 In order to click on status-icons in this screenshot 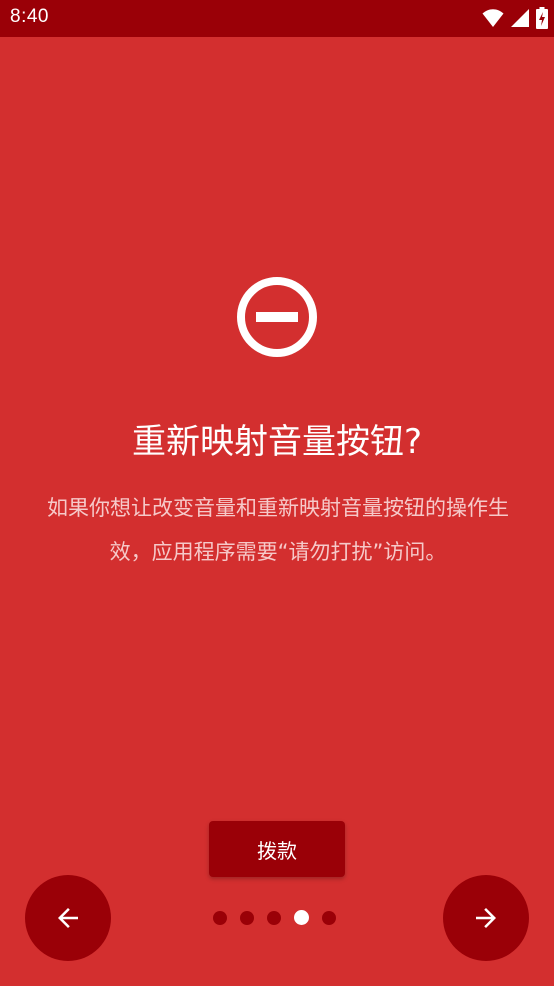, I will do `click(515, 18)`.